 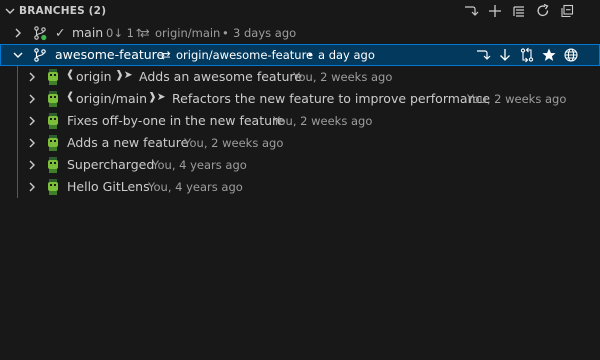 I want to click on ahead-behind-status: 0↓ 1↑, so click(x=125, y=33).